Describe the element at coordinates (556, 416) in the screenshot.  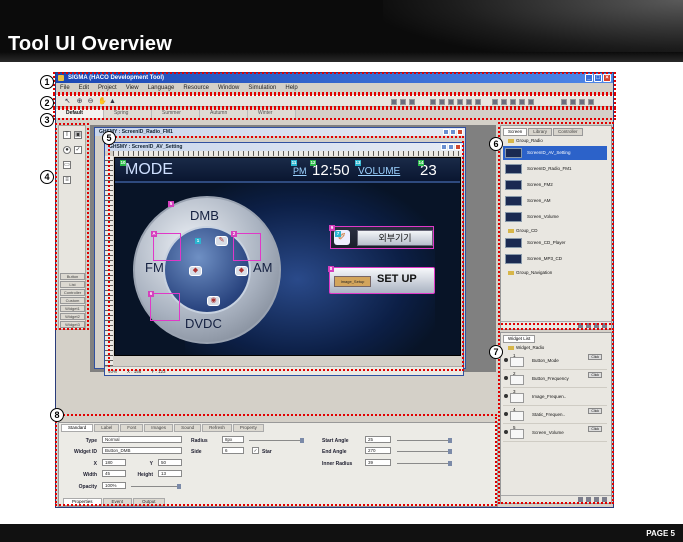
I see `annotation-widget-list` at that location.